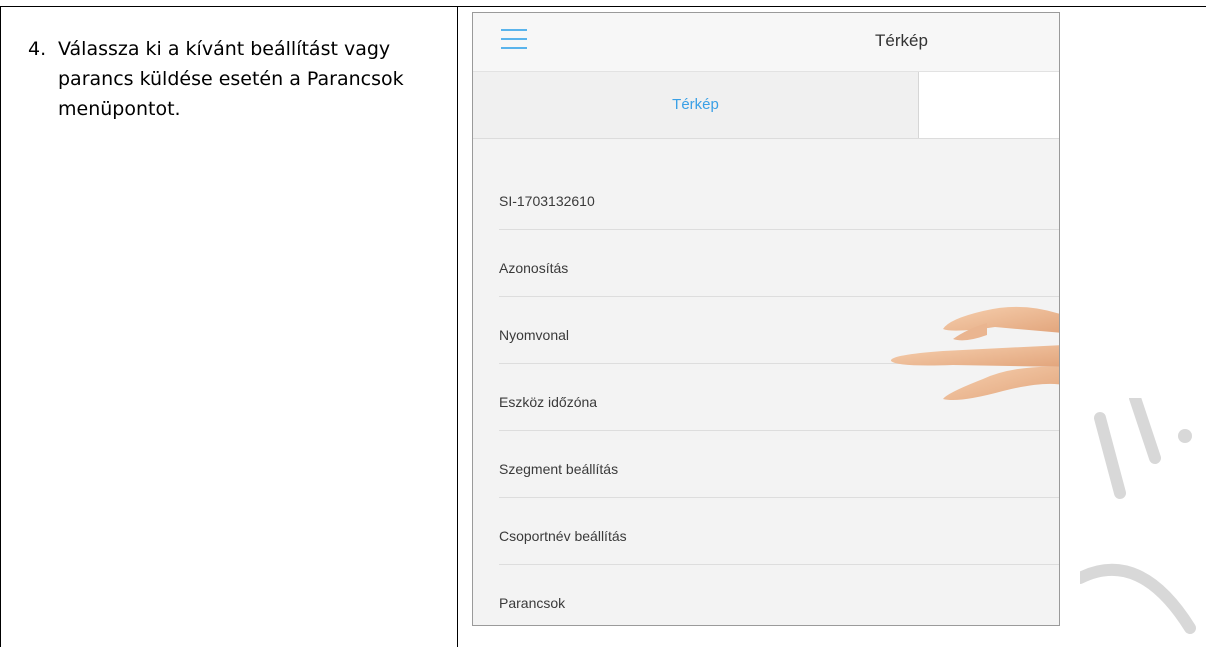 This screenshot has width=1206, height=658. I want to click on menu-item-label: Nyomvonal, so click(534, 335).